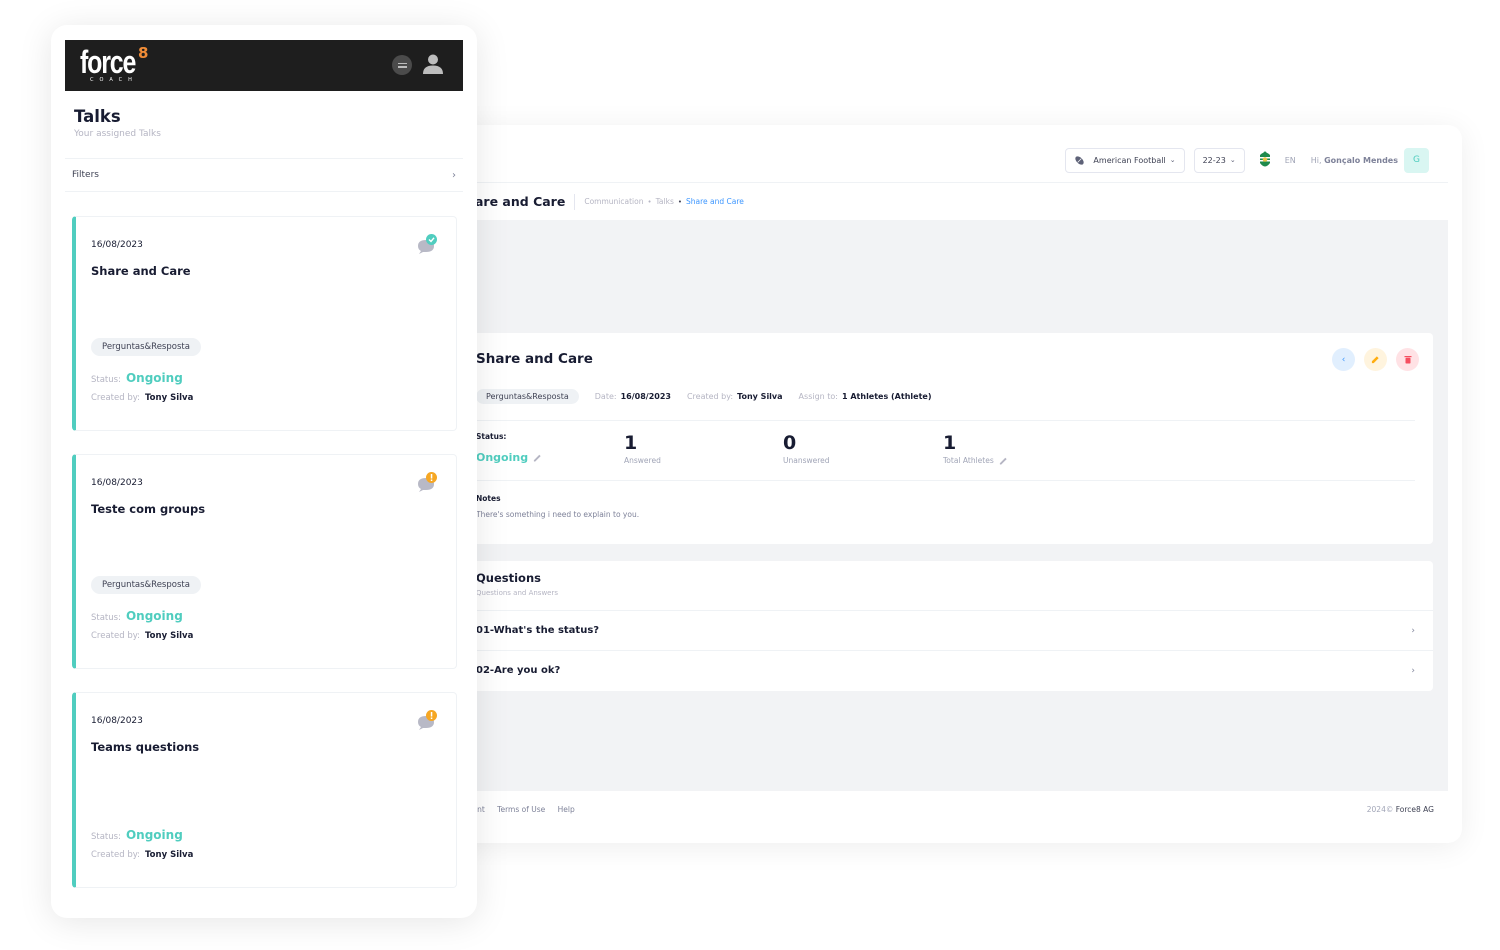 This screenshot has height=950, width=1500. I want to click on user-icon, so click(433, 64).